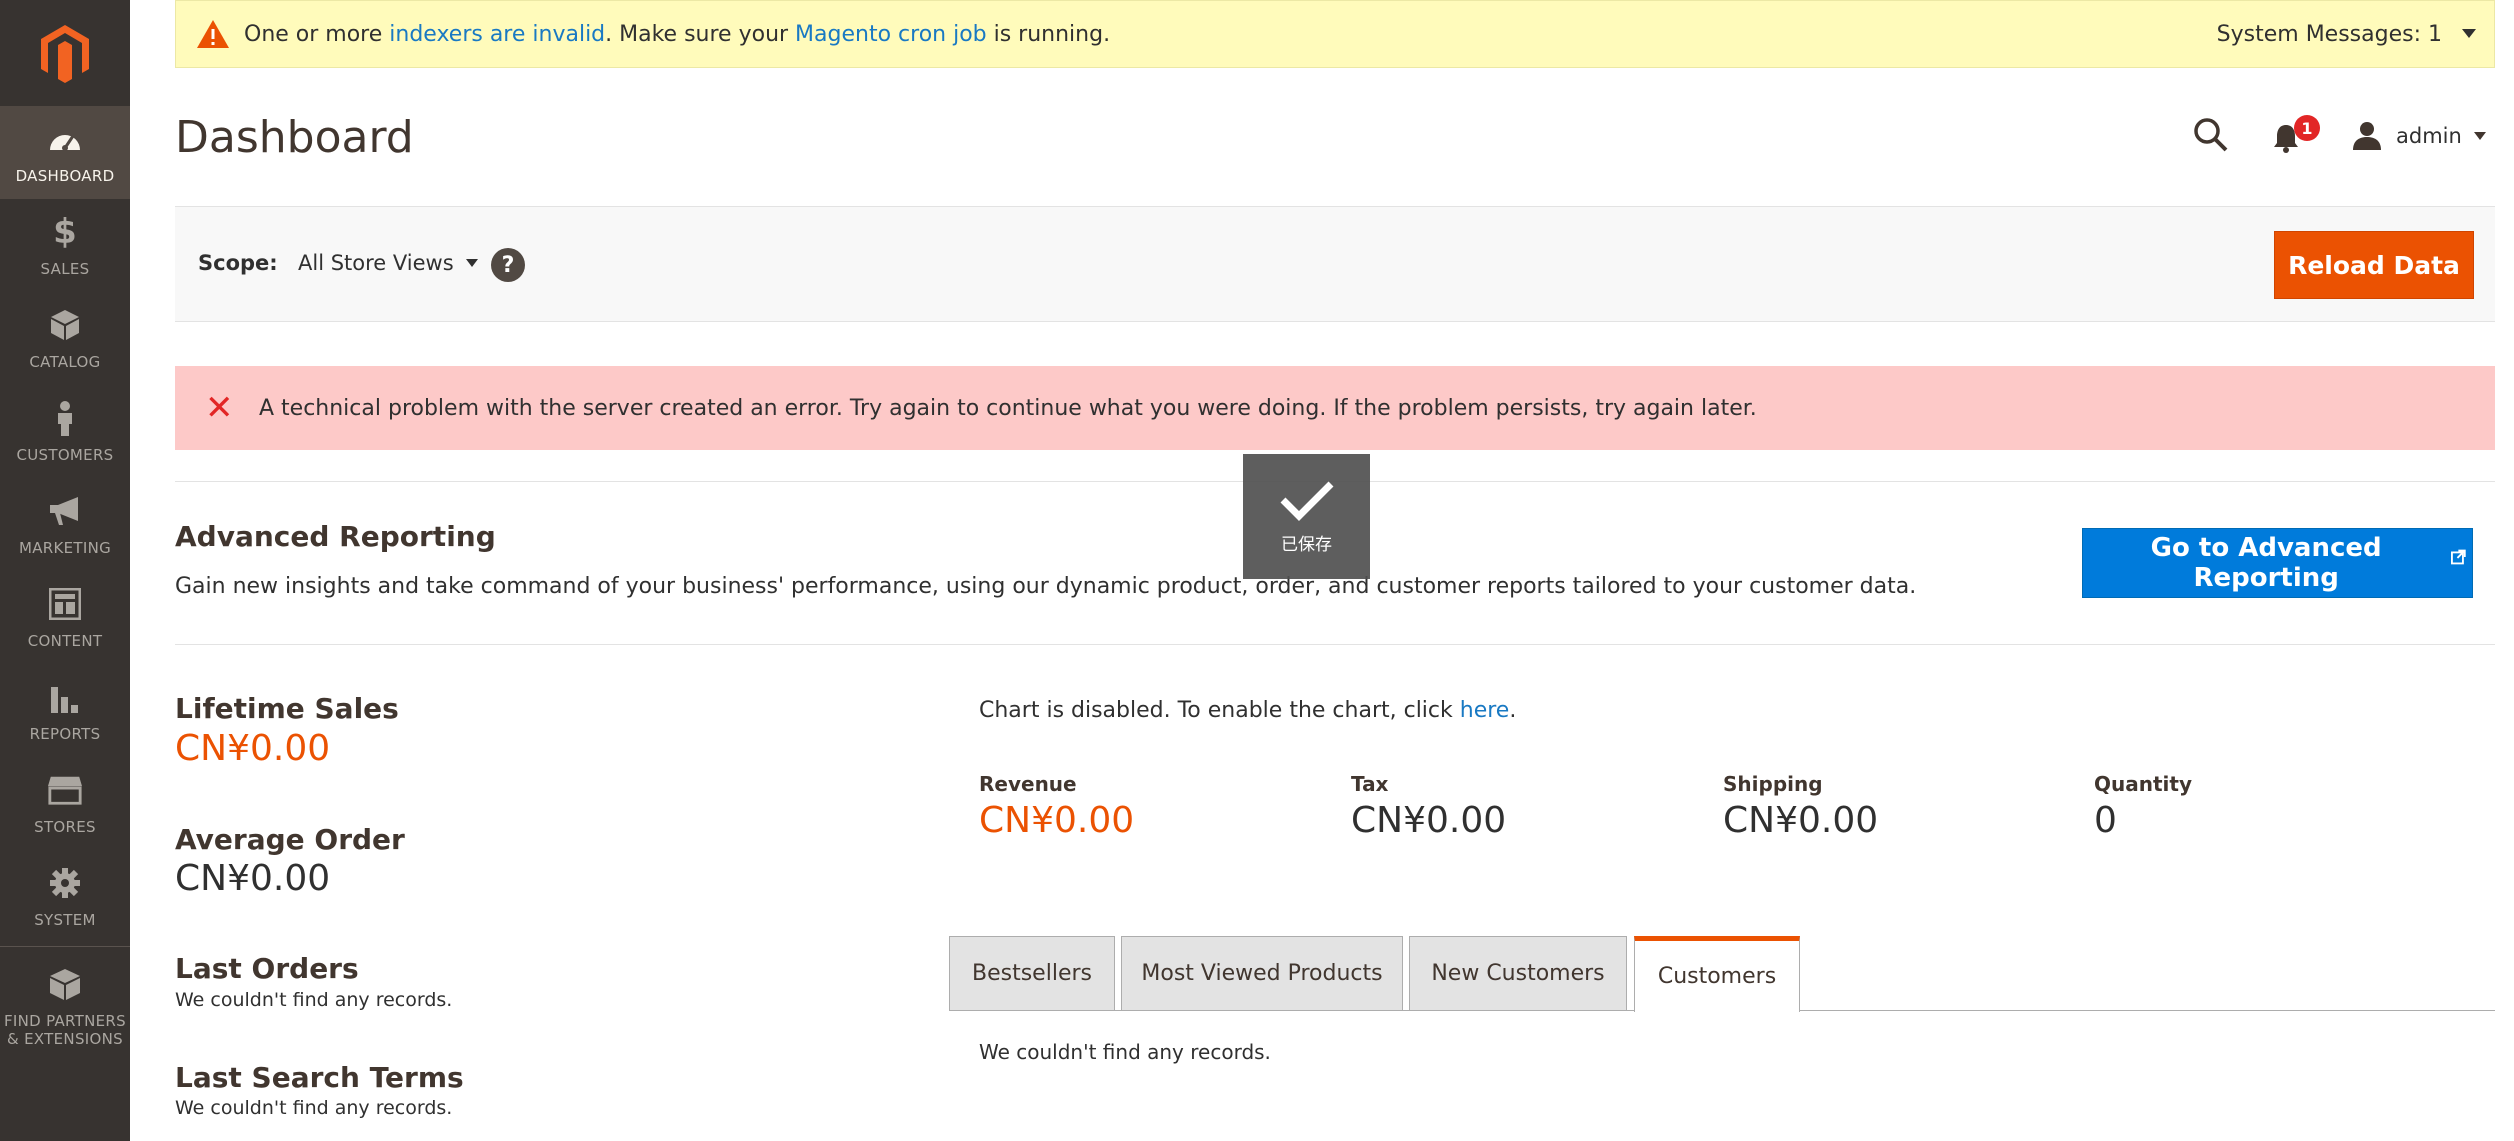 The image size is (2514, 1141). What do you see at coordinates (314, 1000) in the screenshot?
I see `last-orders-empty: We couldn't find any records.` at bounding box center [314, 1000].